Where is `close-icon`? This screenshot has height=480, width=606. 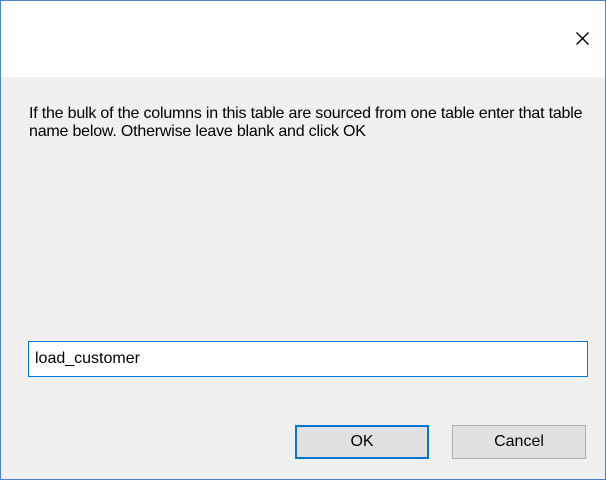
close-icon is located at coordinates (582, 38).